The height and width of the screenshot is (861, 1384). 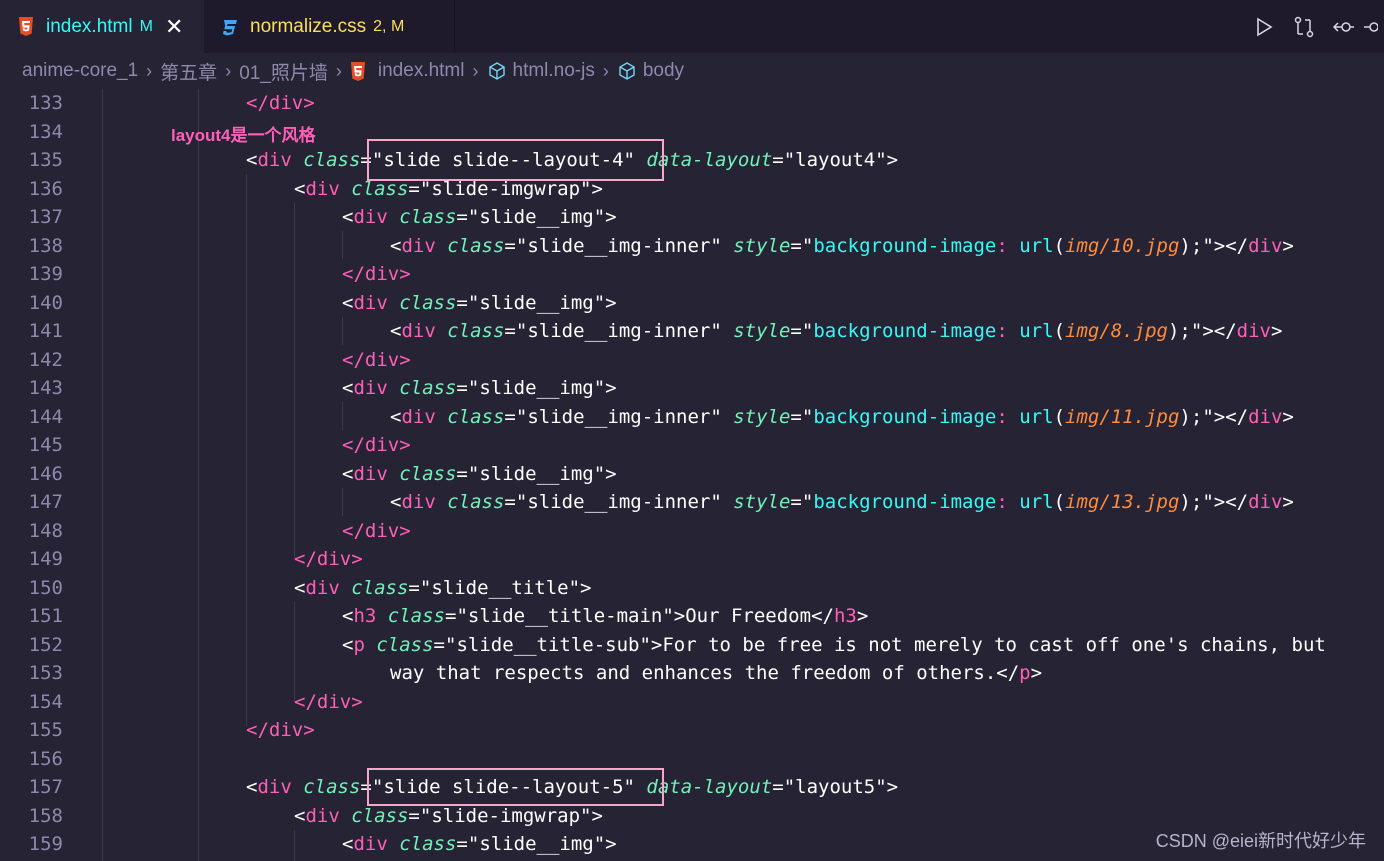 I want to click on code-line: <div class="slide__title">, so click(x=442, y=588).